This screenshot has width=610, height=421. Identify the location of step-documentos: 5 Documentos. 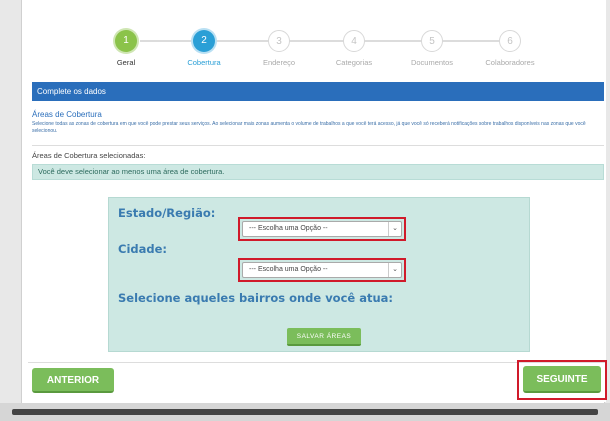
(432, 48).